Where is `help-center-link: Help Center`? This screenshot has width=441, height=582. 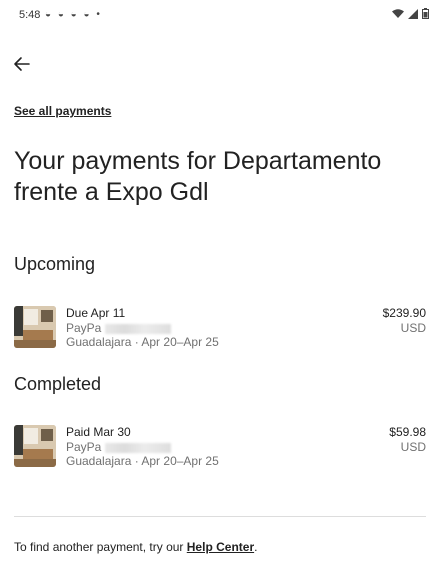 help-center-link: Help Center is located at coordinates (220, 547).